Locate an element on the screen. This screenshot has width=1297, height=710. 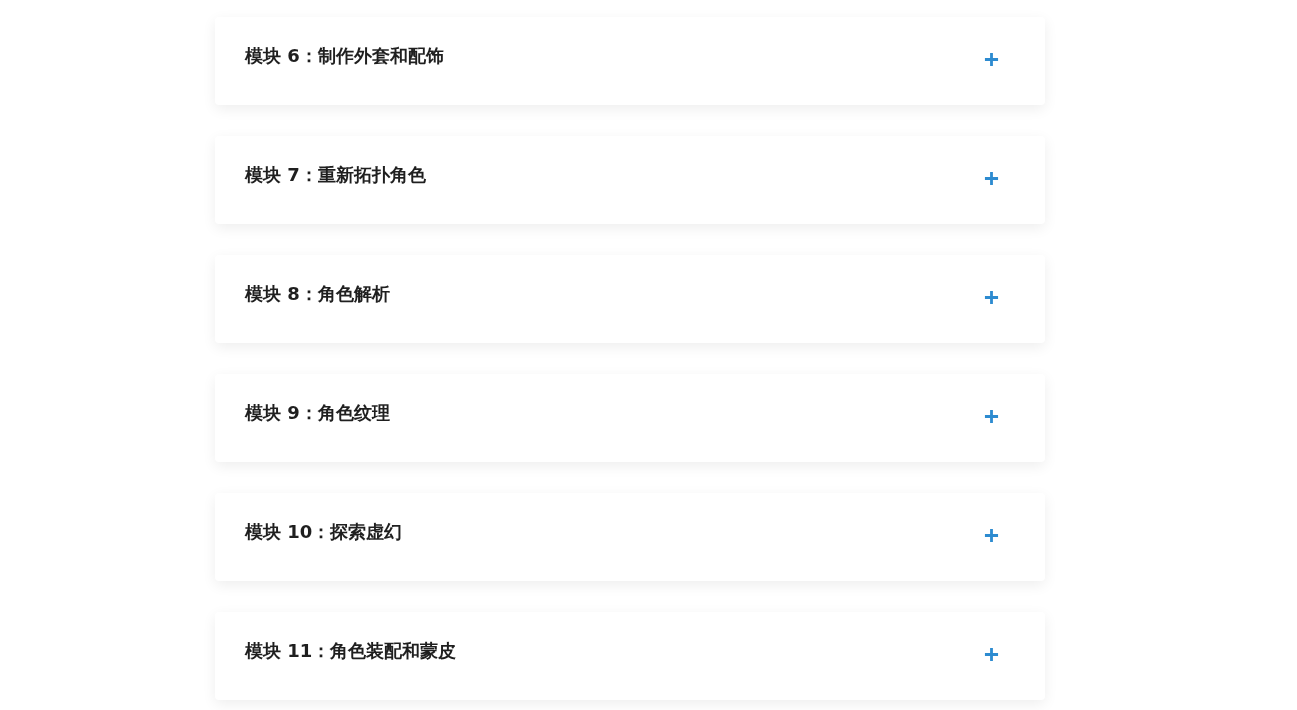
module-title: 模块 10：探索虚幻 is located at coordinates (324, 532).